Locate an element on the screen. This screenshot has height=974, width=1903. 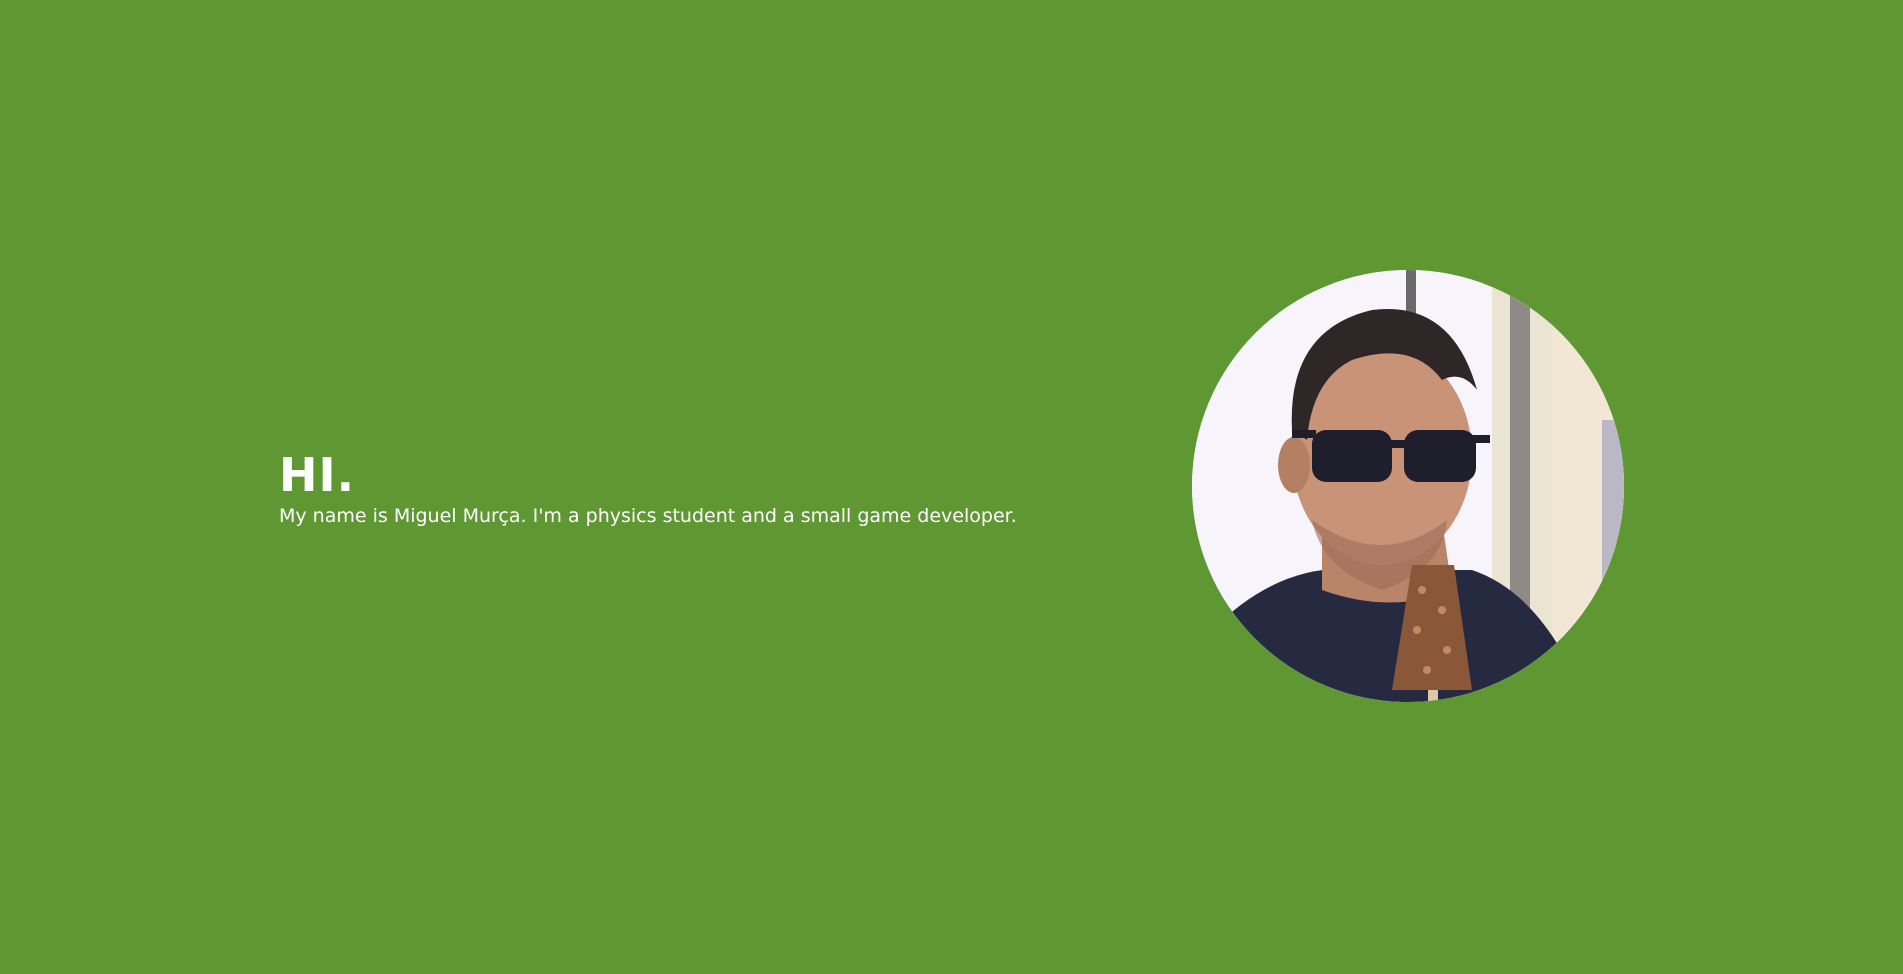
profile-photo-illustration is located at coordinates (1408, 486).